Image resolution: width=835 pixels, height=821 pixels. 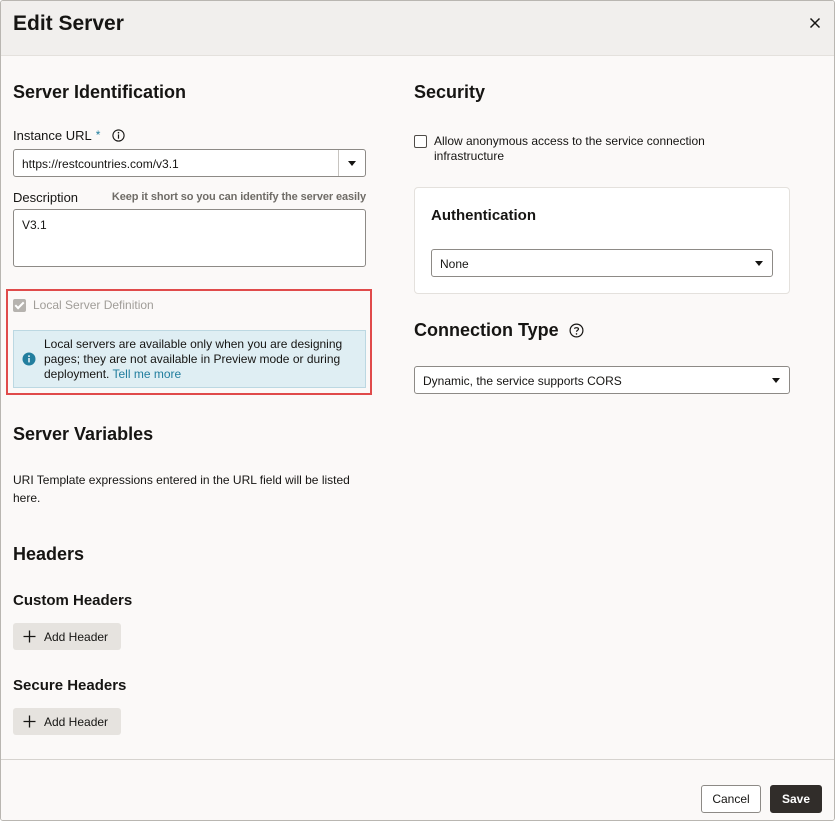 What do you see at coordinates (420, 141) in the screenshot?
I see `checkbox-unchecked-icon` at bounding box center [420, 141].